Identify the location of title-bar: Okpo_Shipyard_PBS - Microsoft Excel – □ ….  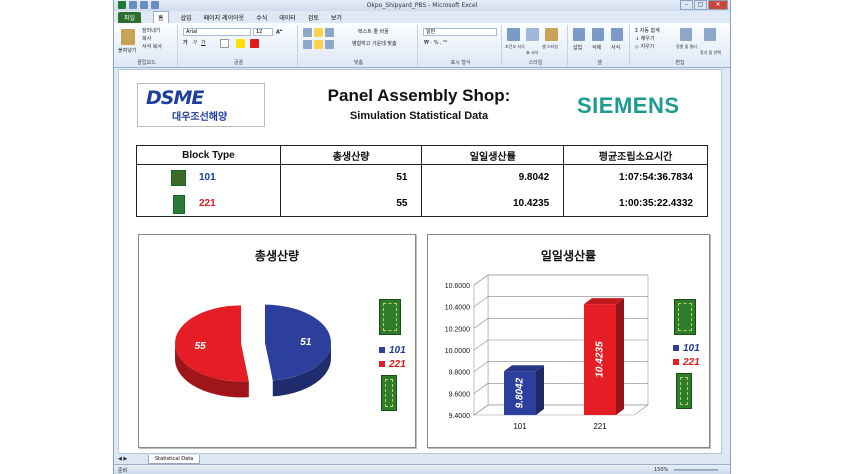
(422, 5).